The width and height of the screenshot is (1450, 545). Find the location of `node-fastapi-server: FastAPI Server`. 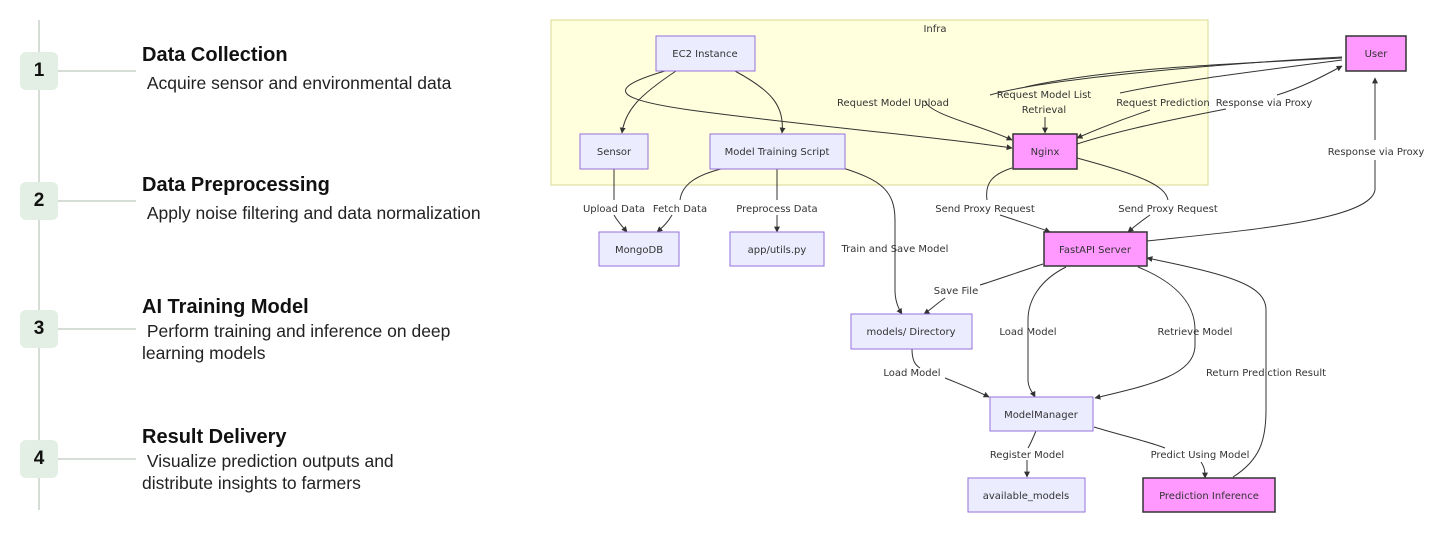

node-fastapi-server: FastAPI Server is located at coordinates (1095, 249).